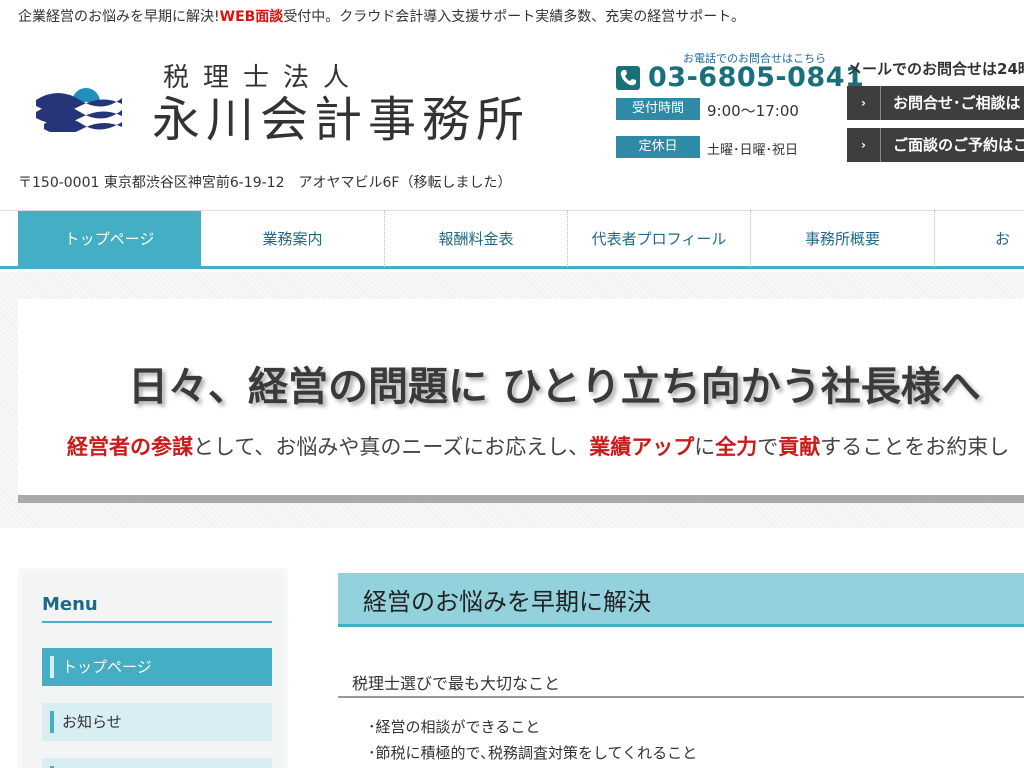 The image size is (1024, 768). What do you see at coordinates (293, 239) in the screenshot?
I see `nav-item-services: 業務案内` at bounding box center [293, 239].